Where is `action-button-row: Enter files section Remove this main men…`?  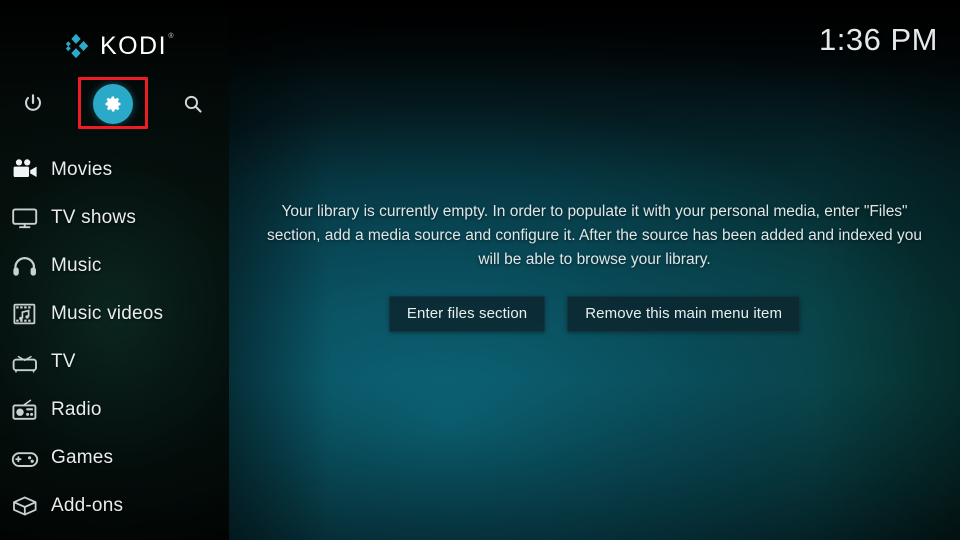
action-button-row: Enter files section Remove this main men… is located at coordinates (594, 314).